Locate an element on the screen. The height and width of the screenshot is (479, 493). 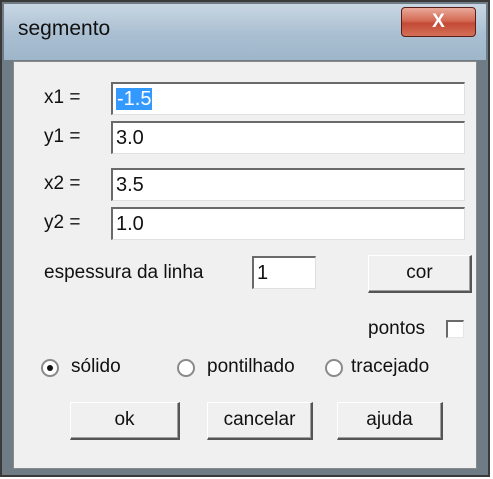
x2-label: x2 = is located at coordinates (62, 183).